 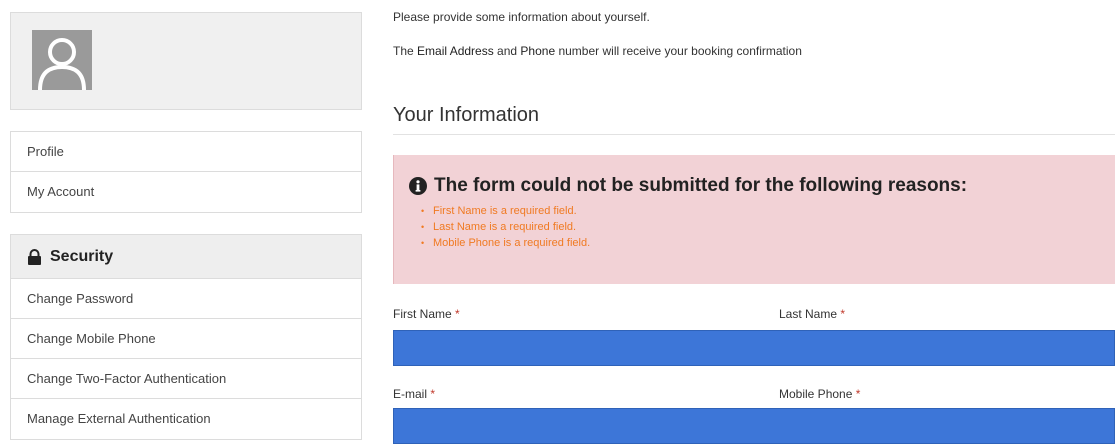 What do you see at coordinates (538, 51) in the screenshot?
I see `note-phone: Phone` at bounding box center [538, 51].